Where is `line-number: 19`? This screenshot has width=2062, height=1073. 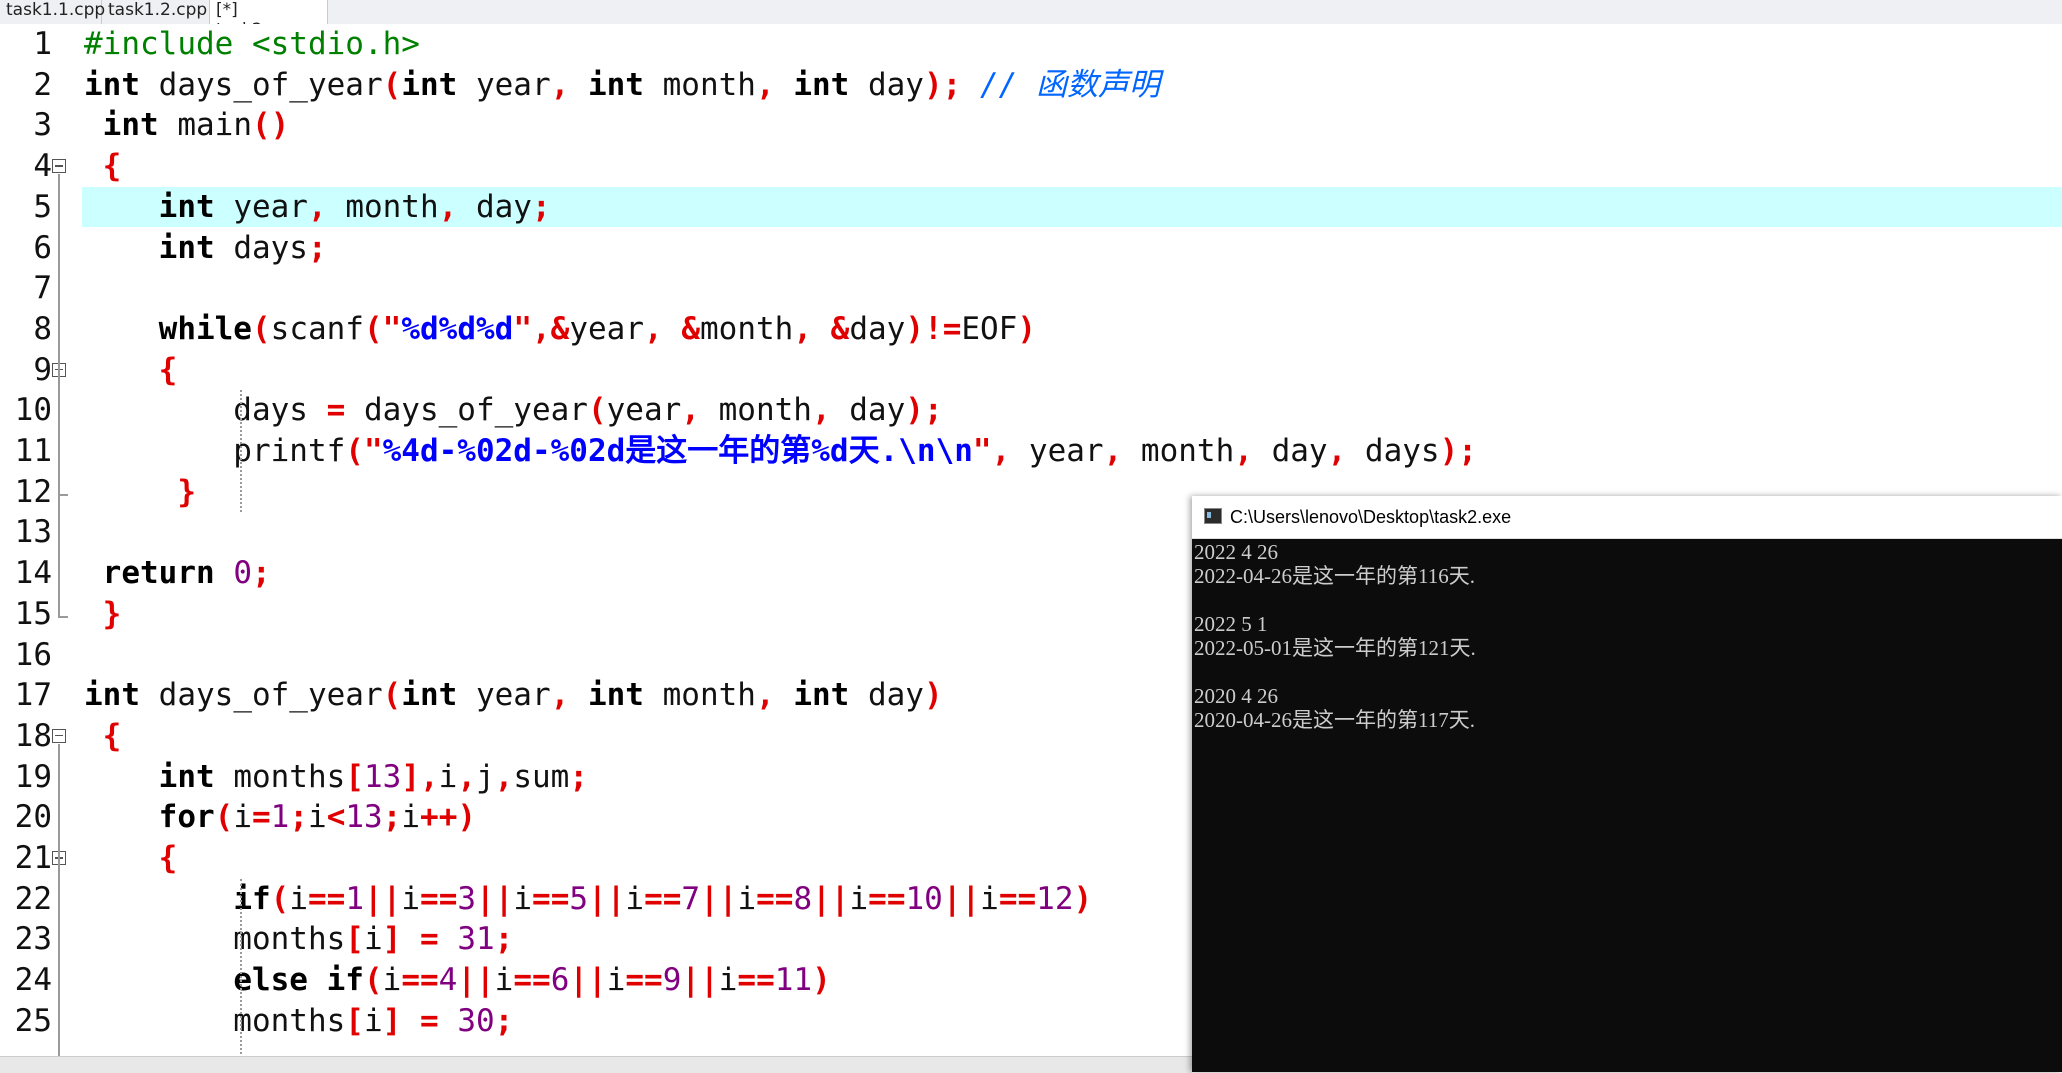
line-number: 19 is located at coordinates (33, 776).